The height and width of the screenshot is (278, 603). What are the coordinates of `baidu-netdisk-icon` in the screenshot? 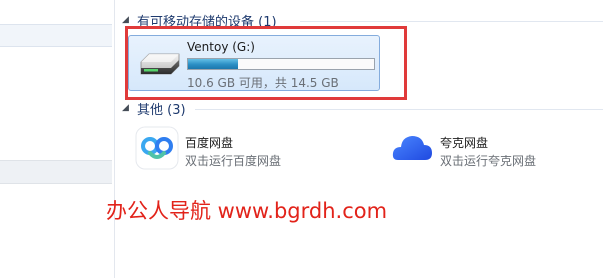 It's located at (157, 148).